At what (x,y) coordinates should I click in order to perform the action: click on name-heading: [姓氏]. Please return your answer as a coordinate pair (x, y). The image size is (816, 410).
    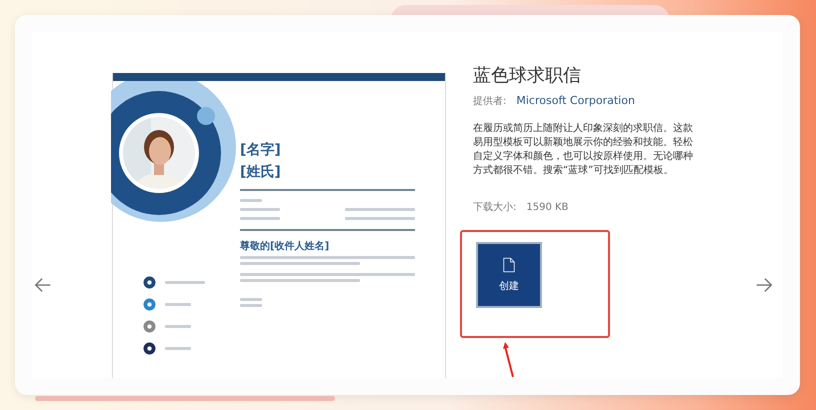
    Looking at the image, I should click on (261, 172).